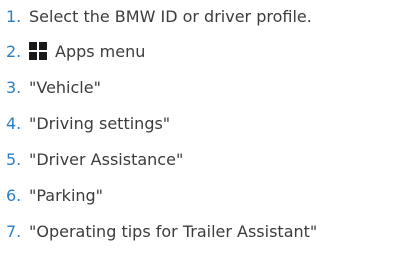 The height and width of the screenshot is (254, 413). I want to click on step-2: 2. Apps menu, so click(208, 51).